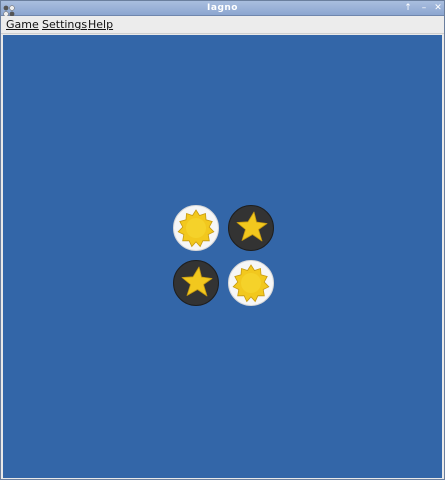 This screenshot has height=480, width=445. I want to click on menu-bar: Game Settings Help, so click(222, 25).